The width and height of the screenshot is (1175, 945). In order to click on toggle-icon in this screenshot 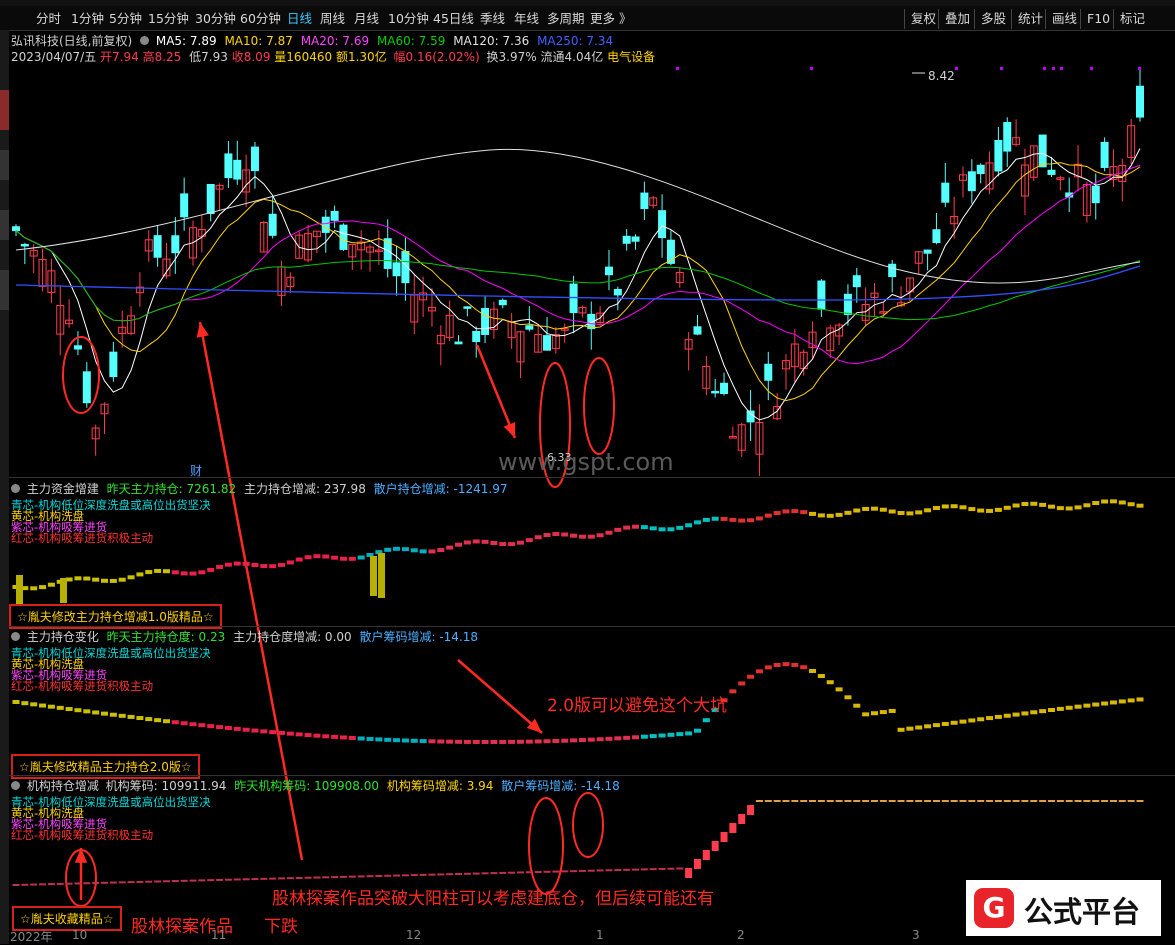, I will do `click(145, 40)`.